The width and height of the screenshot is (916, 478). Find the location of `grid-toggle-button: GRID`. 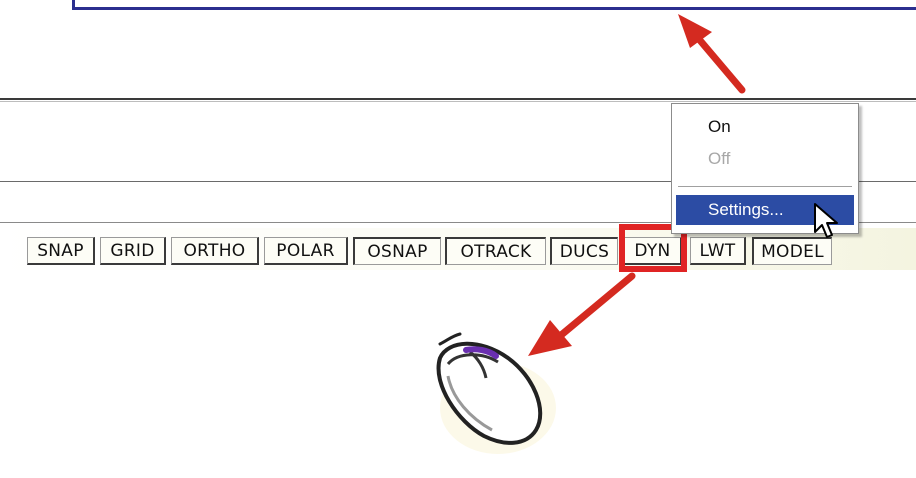

grid-toggle-button: GRID is located at coordinates (133, 251).